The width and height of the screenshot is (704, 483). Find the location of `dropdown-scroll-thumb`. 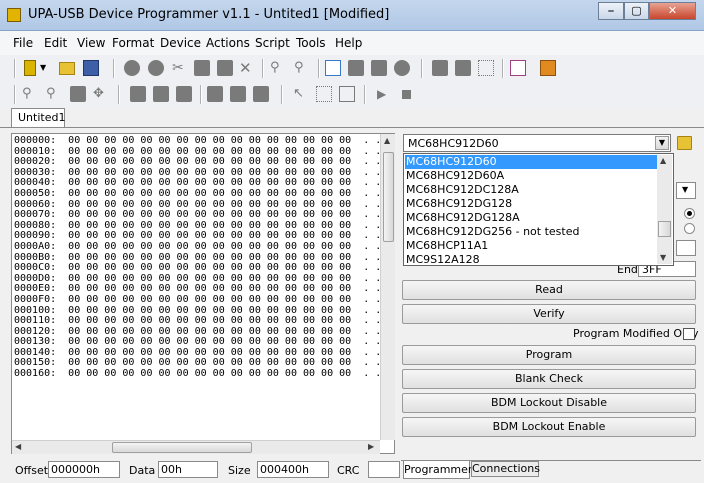

dropdown-scroll-thumb is located at coordinates (664, 229).